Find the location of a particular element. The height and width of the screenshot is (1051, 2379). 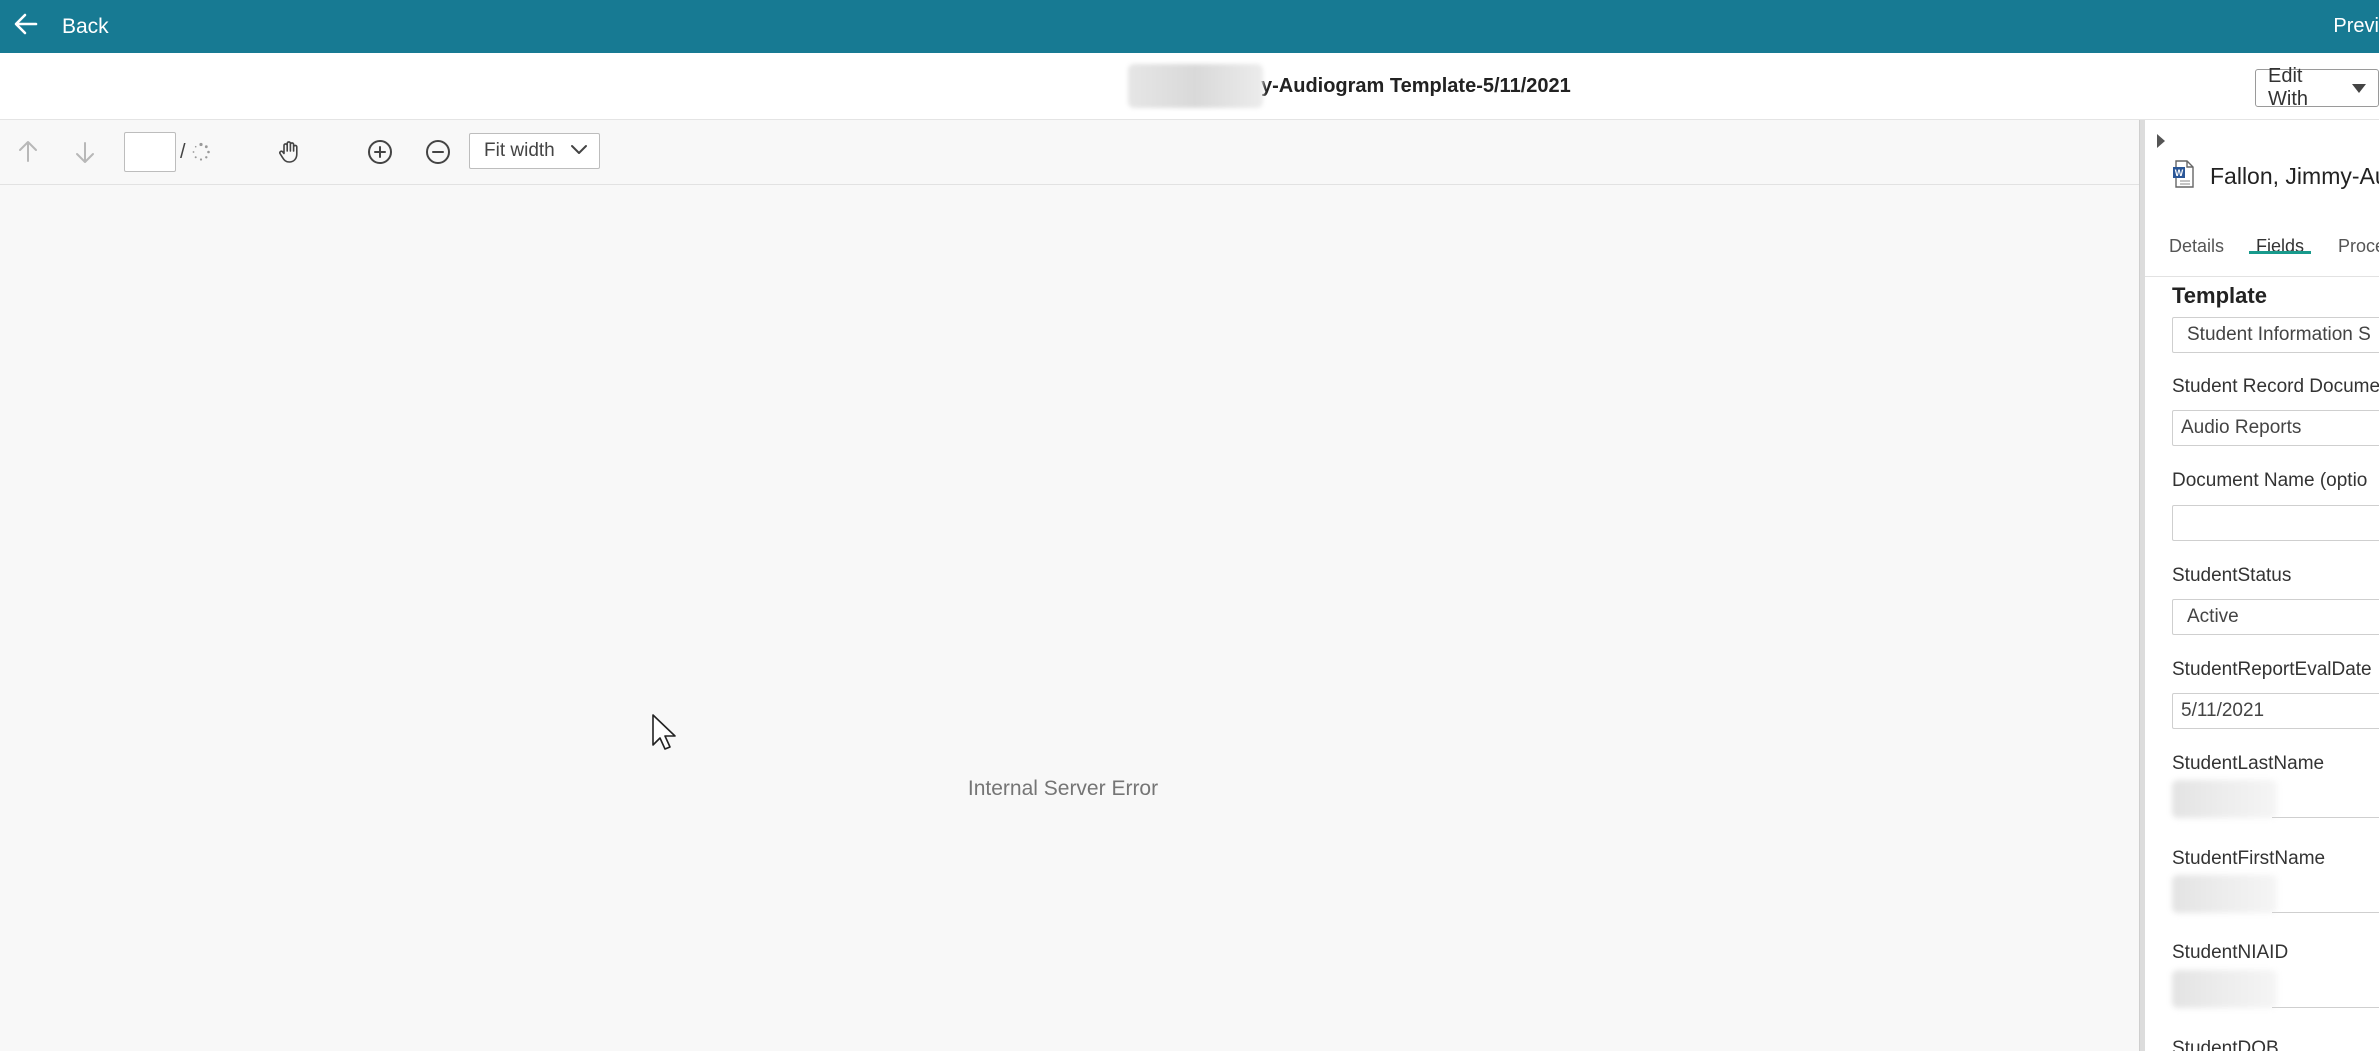

document-name-input is located at coordinates (2275, 523).